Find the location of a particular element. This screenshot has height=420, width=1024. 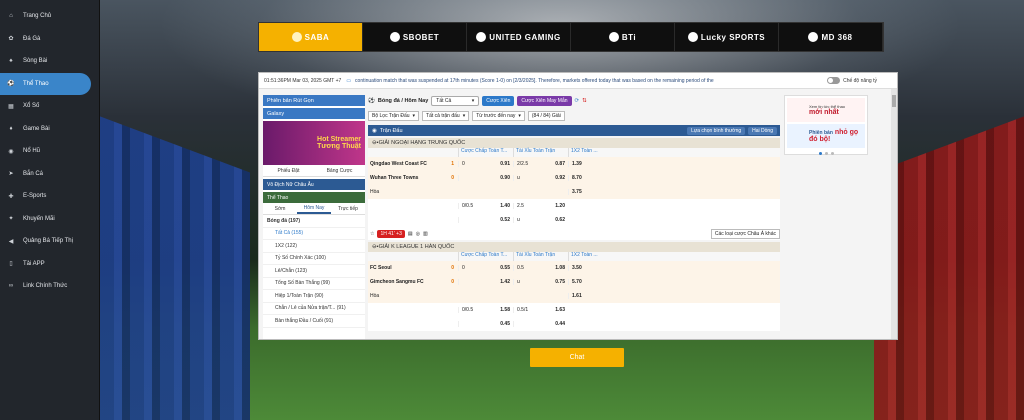

odds-value: 0.92 is located at coordinates (560, 178).